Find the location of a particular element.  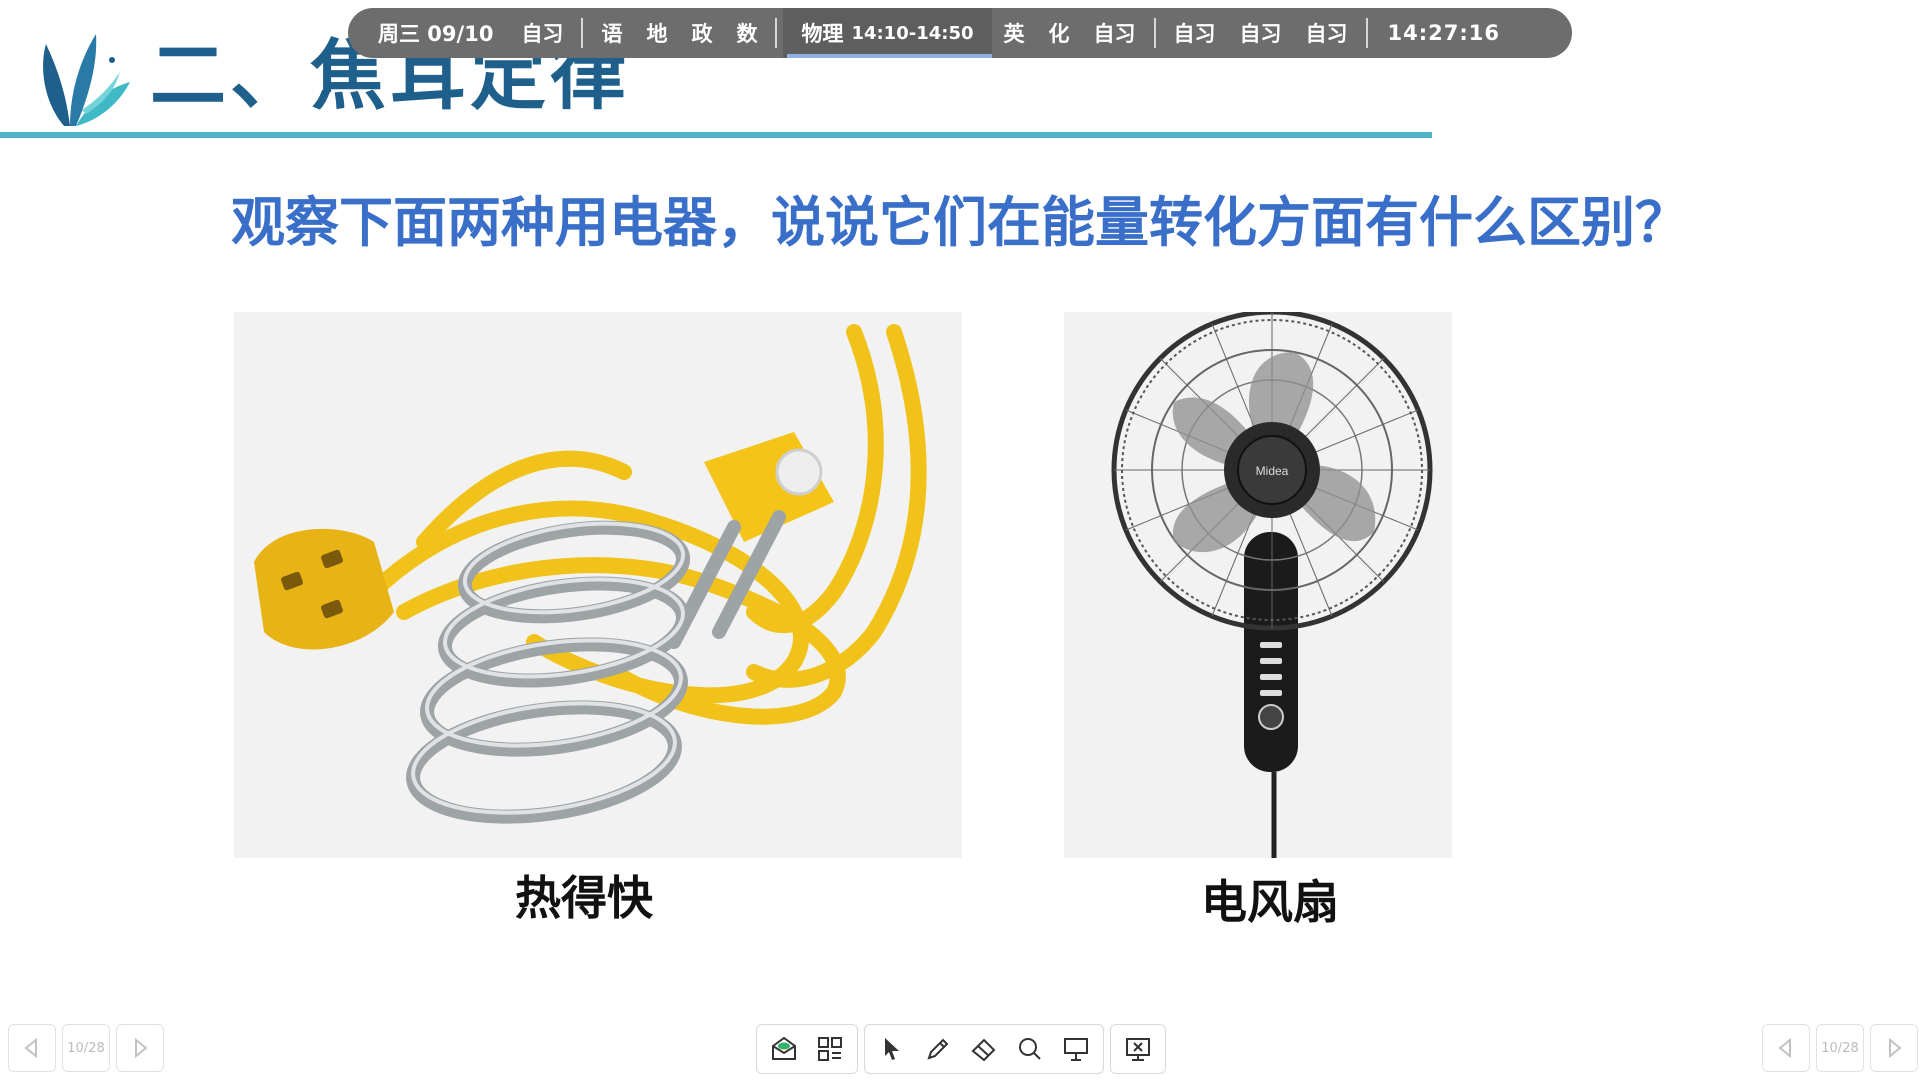

current-time-range: 14:10-14:50 is located at coordinates (912, 33).